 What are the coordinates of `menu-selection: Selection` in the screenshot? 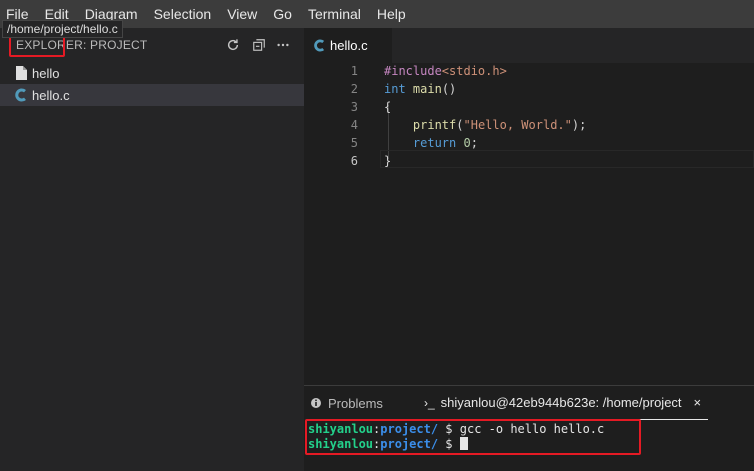 It's located at (183, 14).